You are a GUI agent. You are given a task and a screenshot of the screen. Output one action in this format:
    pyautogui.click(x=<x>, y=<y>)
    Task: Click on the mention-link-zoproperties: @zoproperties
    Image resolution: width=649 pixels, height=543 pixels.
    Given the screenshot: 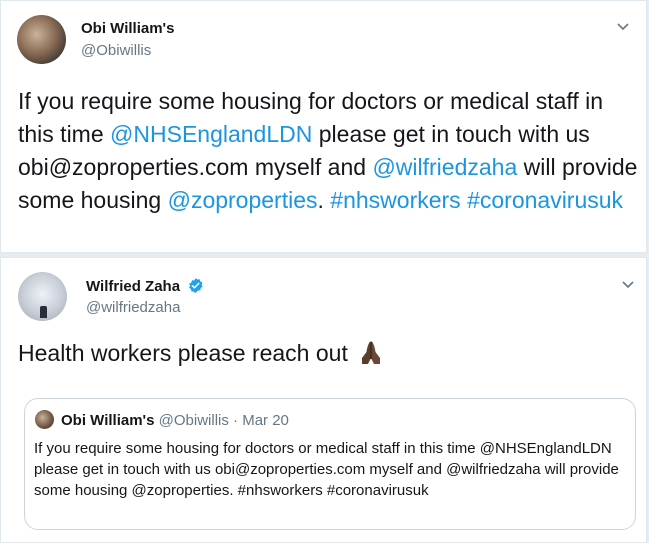 What is the action you would take?
    pyautogui.click(x=243, y=200)
    